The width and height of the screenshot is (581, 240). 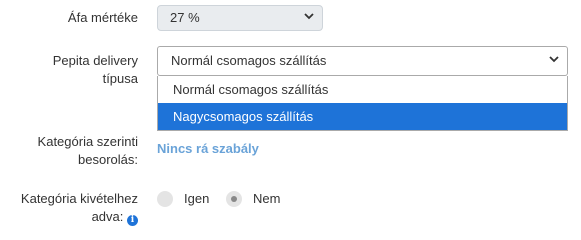 What do you see at coordinates (208, 149) in the screenshot?
I see `no-rule-link: Nincs rá szabály` at bounding box center [208, 149].